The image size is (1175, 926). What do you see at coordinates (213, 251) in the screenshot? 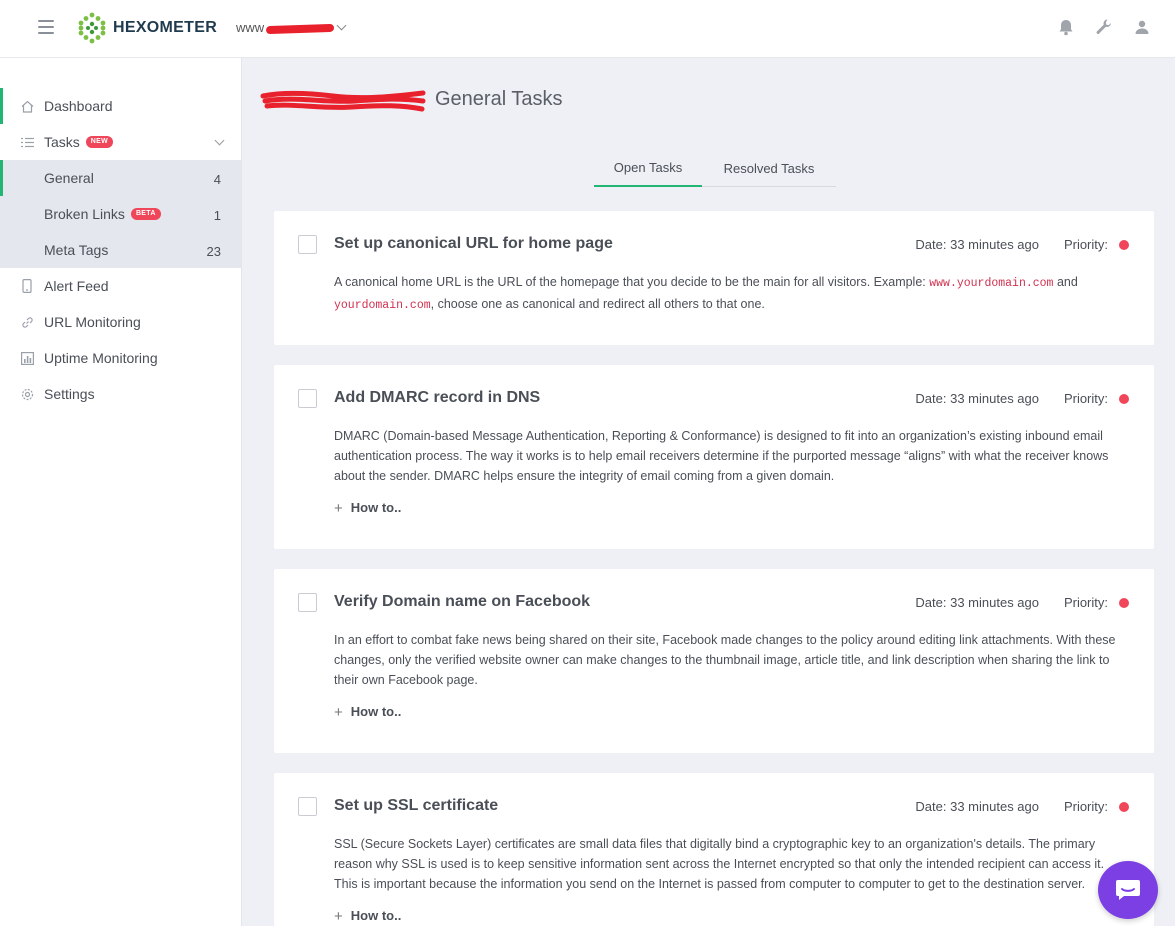
I see `task-count: 23` at bounding box center [213, 251].